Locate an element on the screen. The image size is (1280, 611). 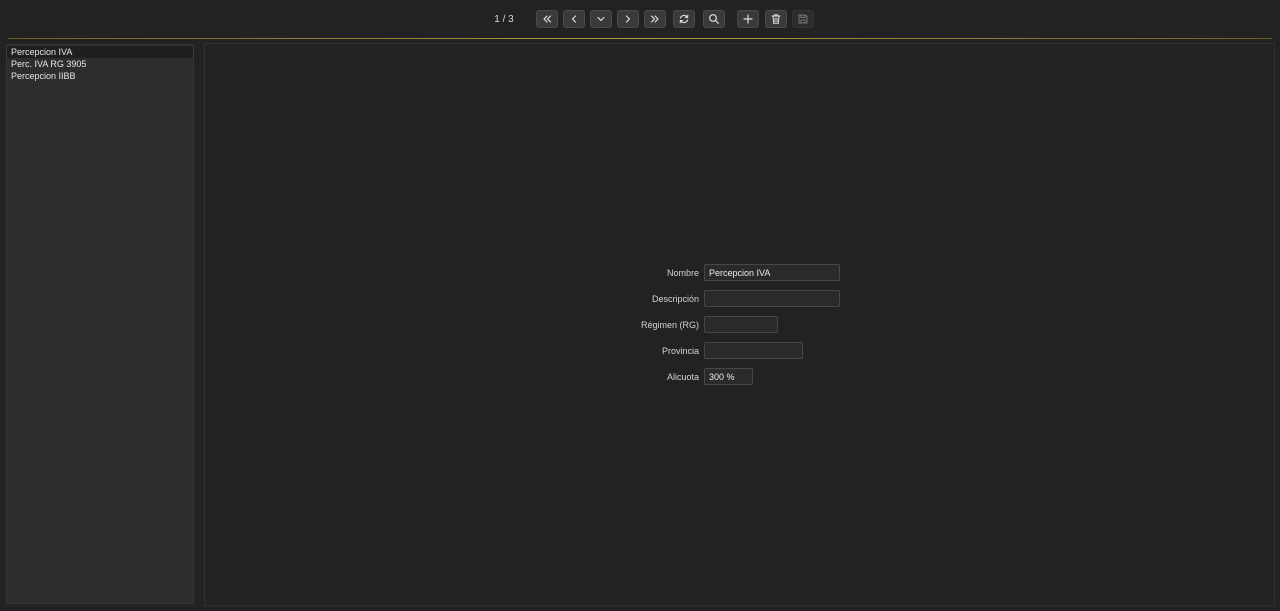
trash-icon is located at coordinates (776, 19).